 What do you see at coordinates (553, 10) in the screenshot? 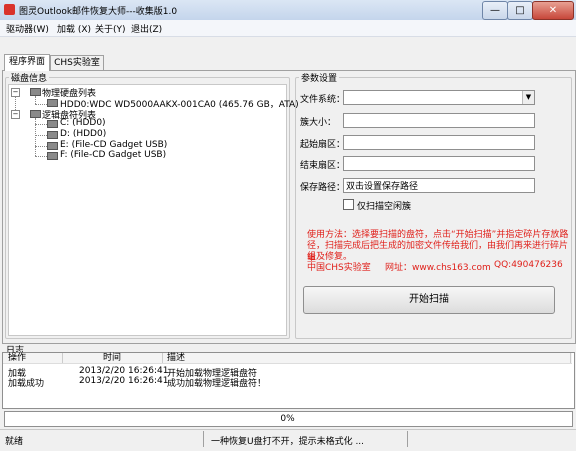
I see `close-button: ✕` at bounding box center [553, 10].